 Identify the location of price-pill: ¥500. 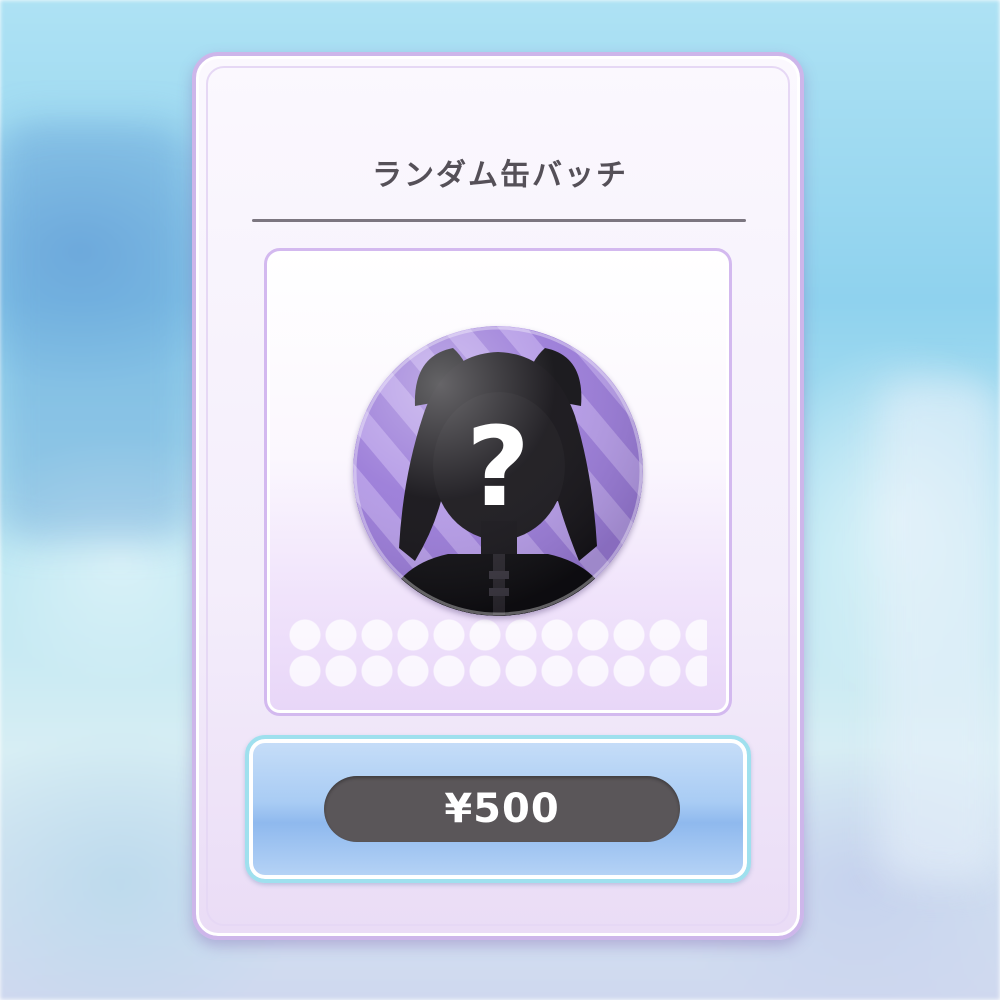
(502, 809).